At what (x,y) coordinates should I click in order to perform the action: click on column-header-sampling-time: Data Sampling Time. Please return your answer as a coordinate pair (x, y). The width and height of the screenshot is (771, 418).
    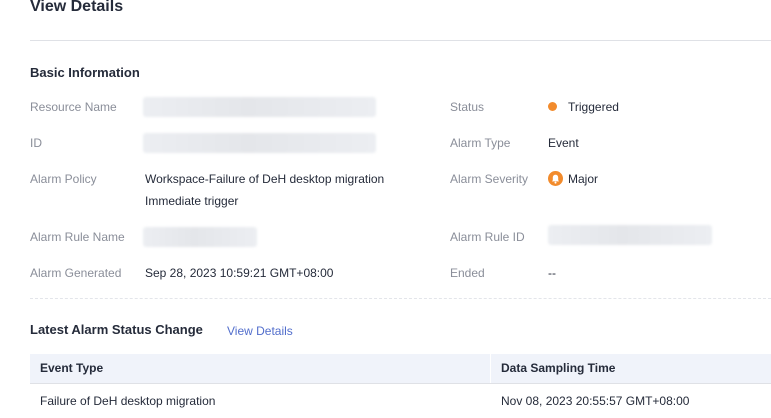
    Looking at the image, I should click on (558, 368).